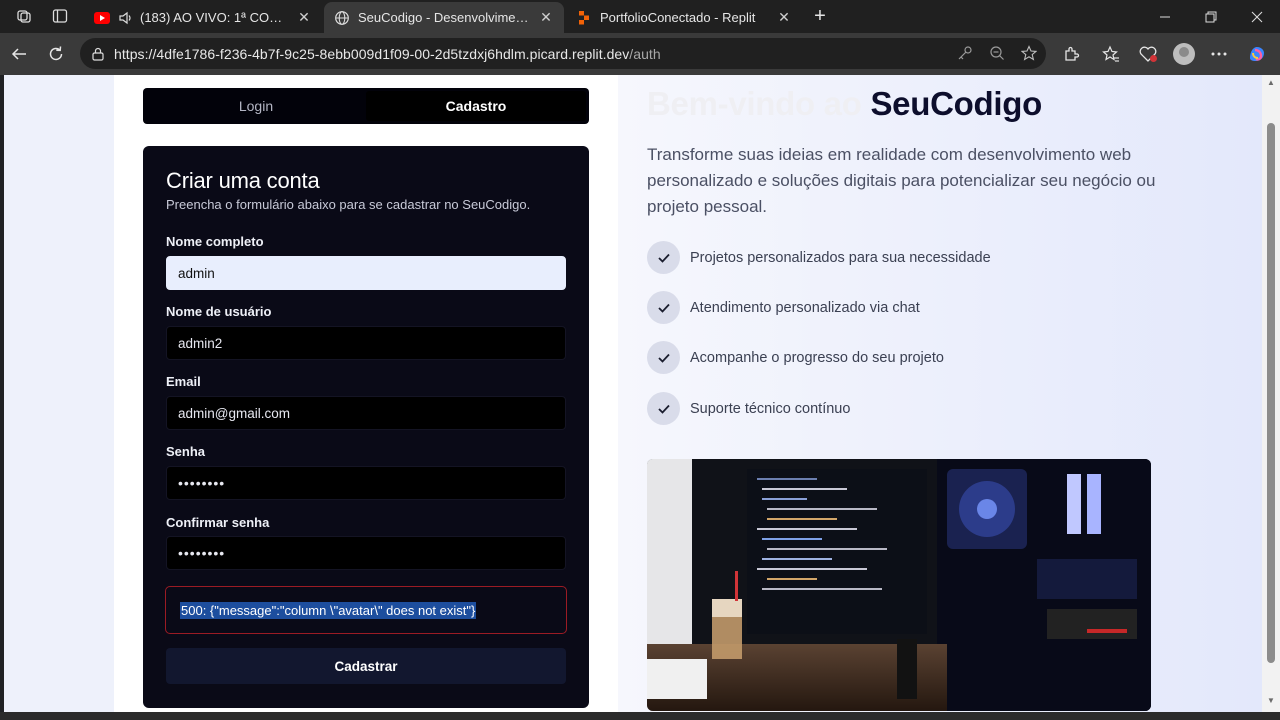  What do you see at coordinates (256, 106) in the screenshot?
I see `tab-login: Login` at bounding box center [256, 106].